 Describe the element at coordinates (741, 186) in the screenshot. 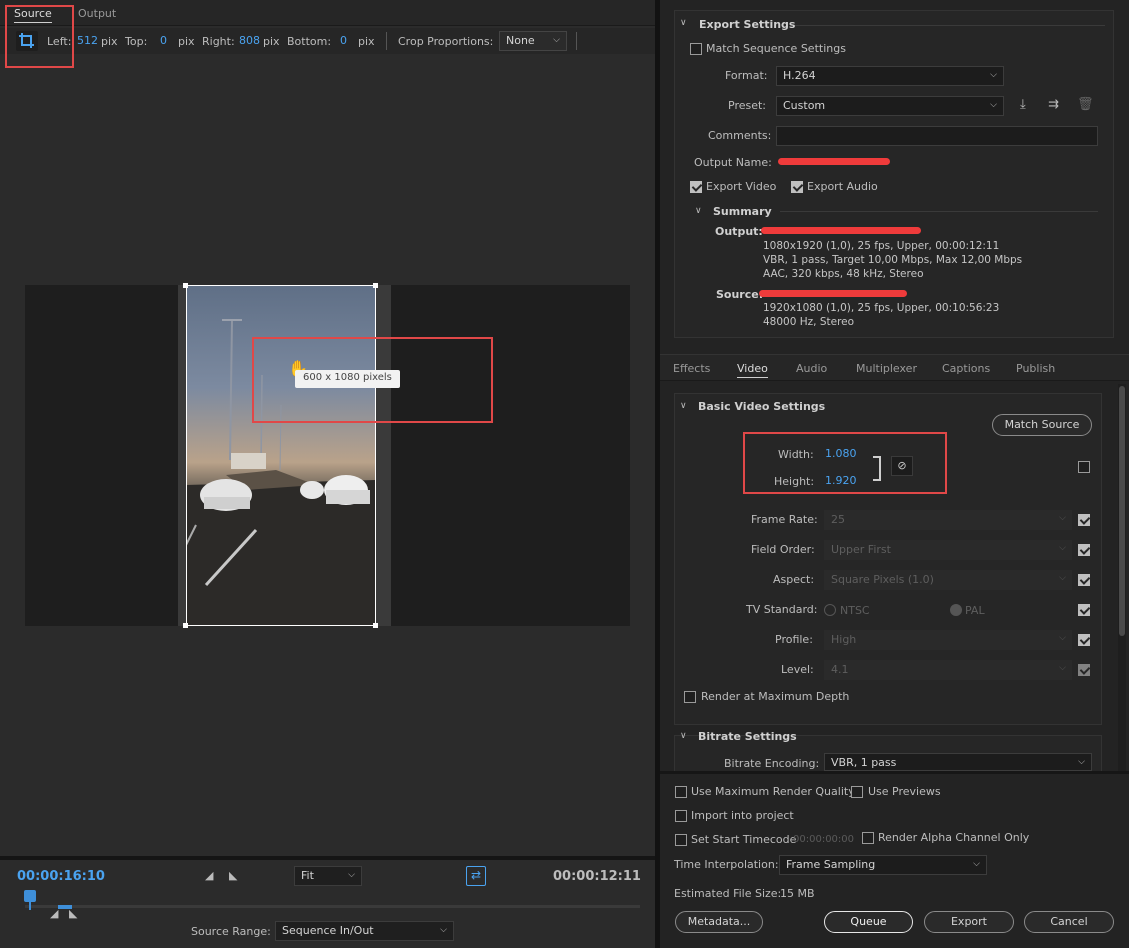

I see `export-video-label: Export Video` at that location.